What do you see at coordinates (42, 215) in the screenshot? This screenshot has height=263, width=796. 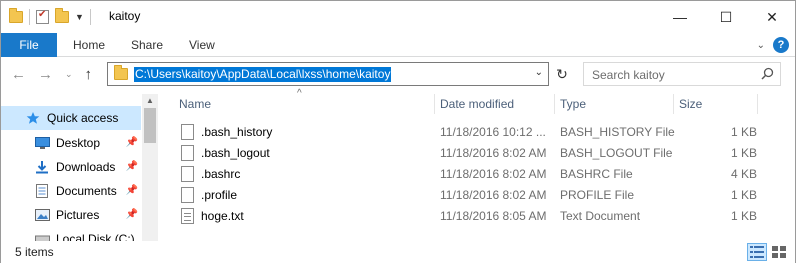 I see `pictures-icon` at bounding box center [42, 215].